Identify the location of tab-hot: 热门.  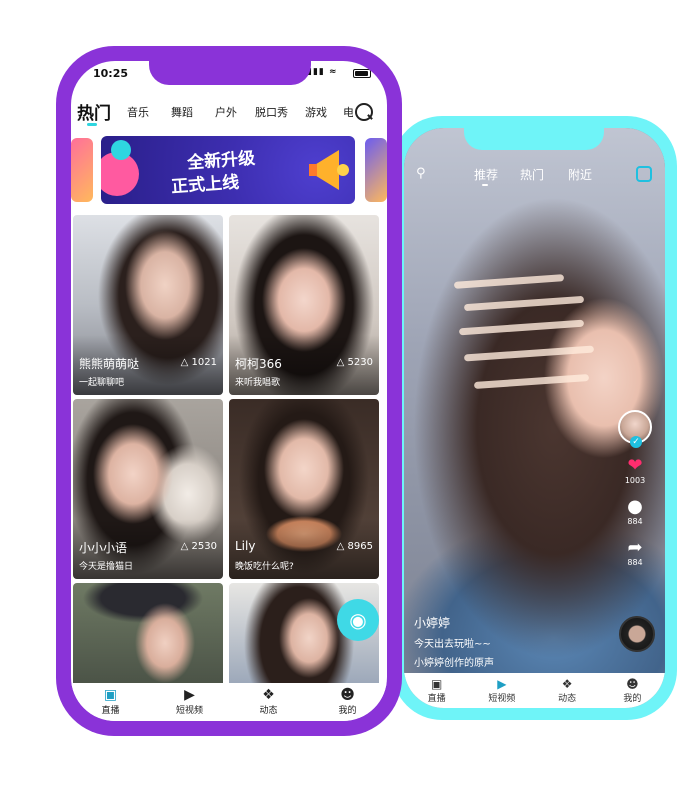
(532, 174).